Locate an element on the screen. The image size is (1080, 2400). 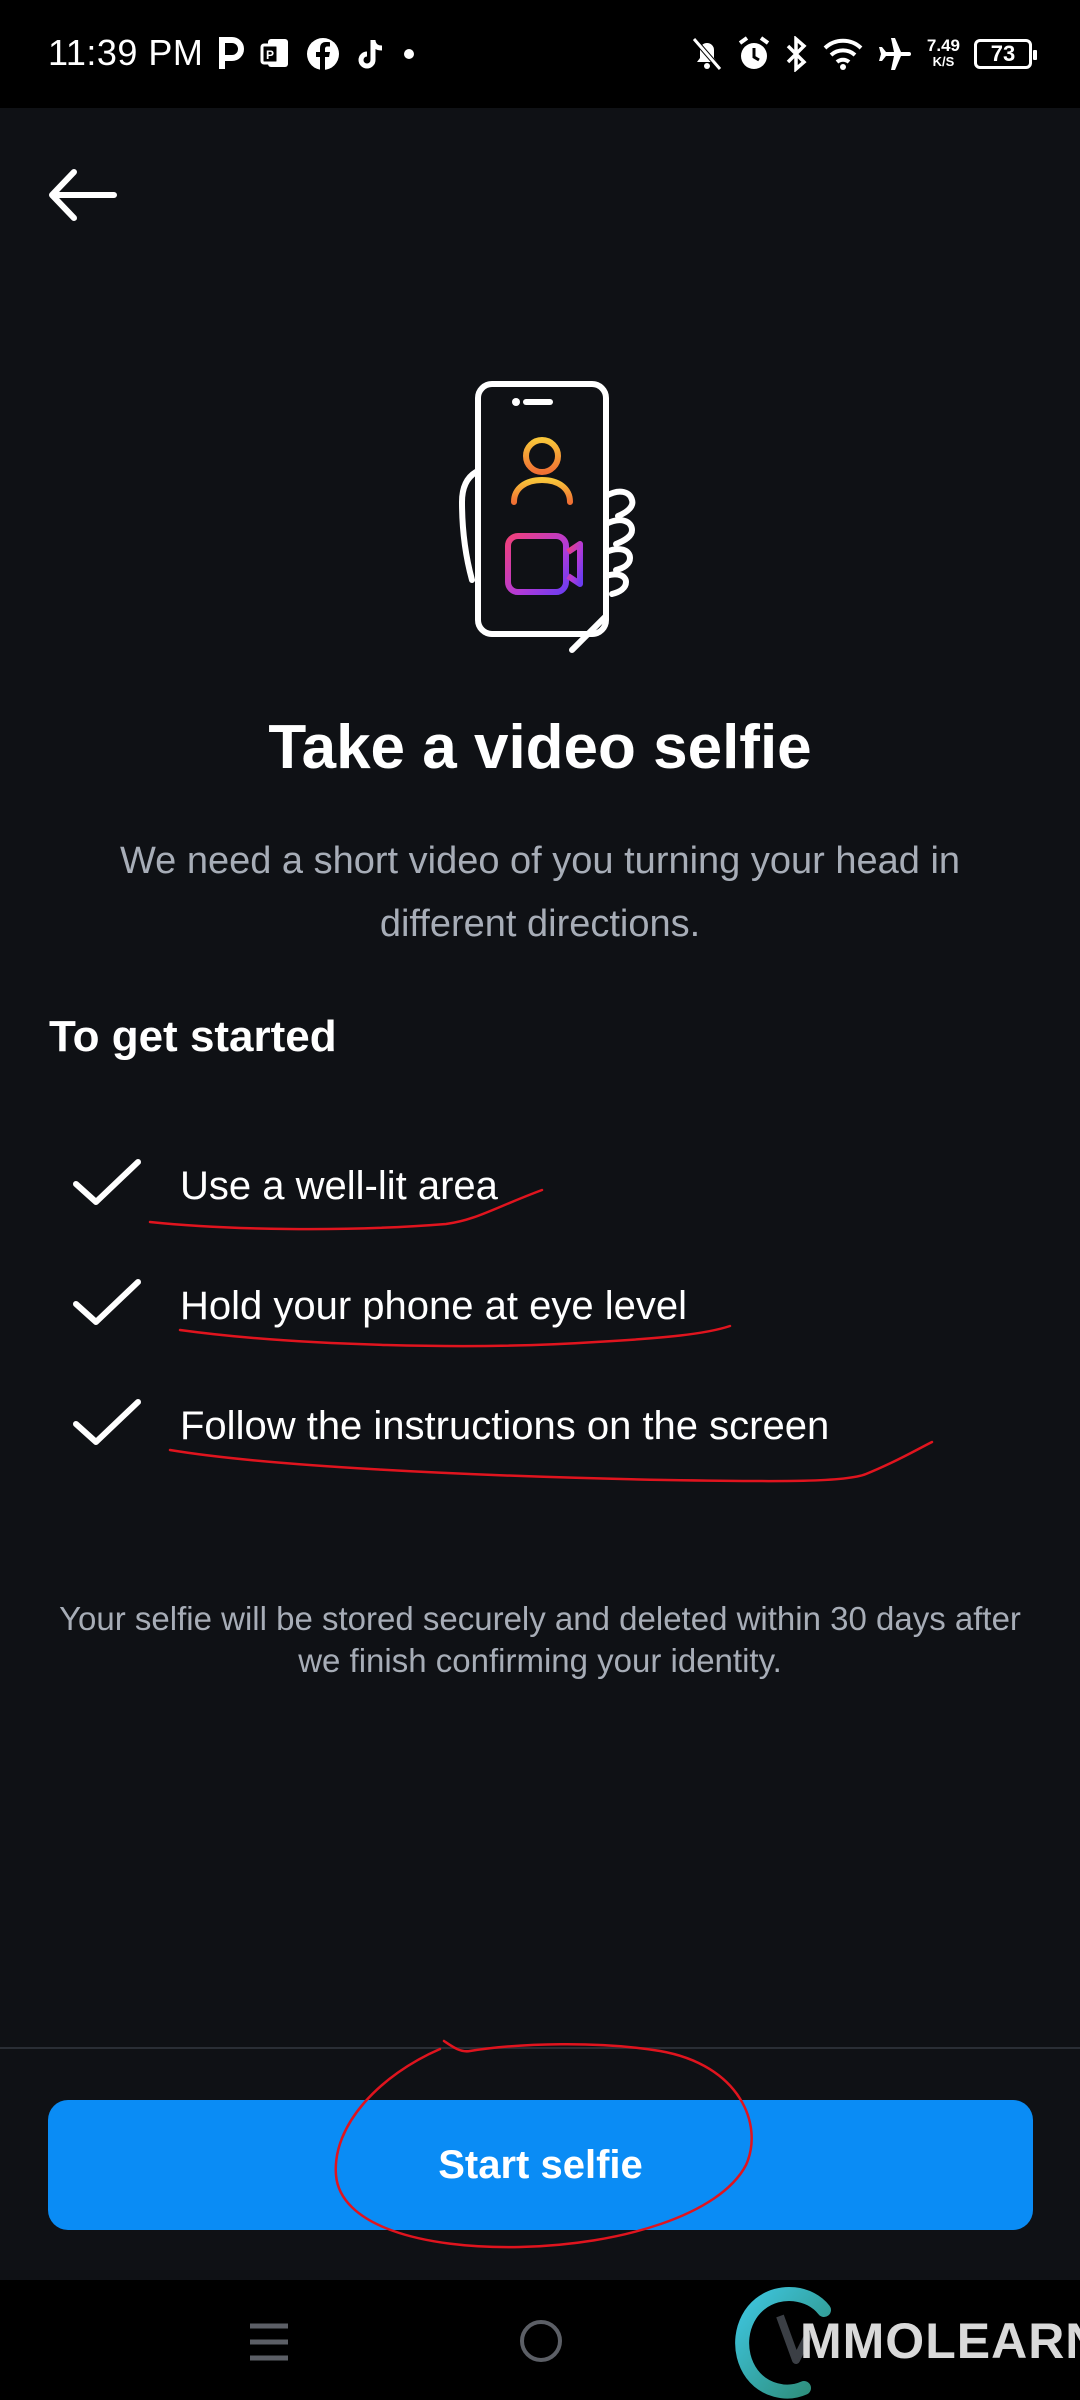
tiktok-icon is located at coordinates (371, 54).